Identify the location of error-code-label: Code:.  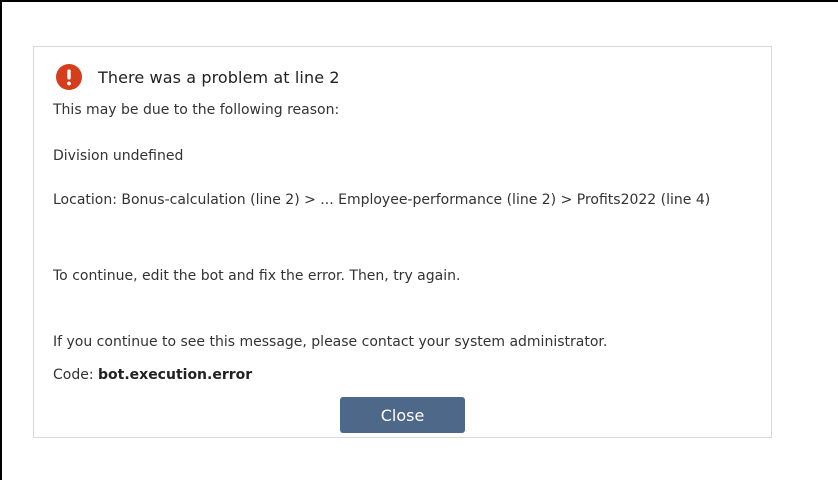
(76, 375).